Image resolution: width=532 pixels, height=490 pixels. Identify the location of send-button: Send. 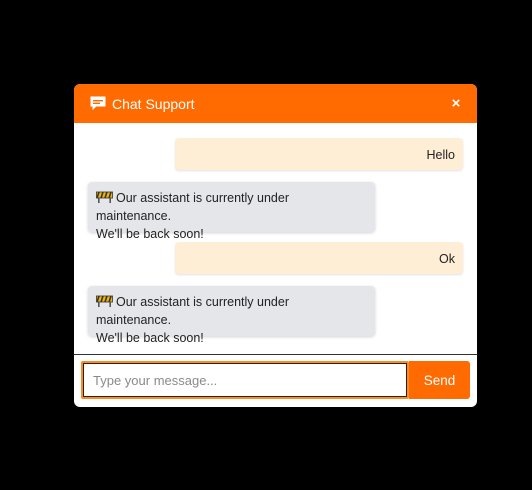
(439, 380).